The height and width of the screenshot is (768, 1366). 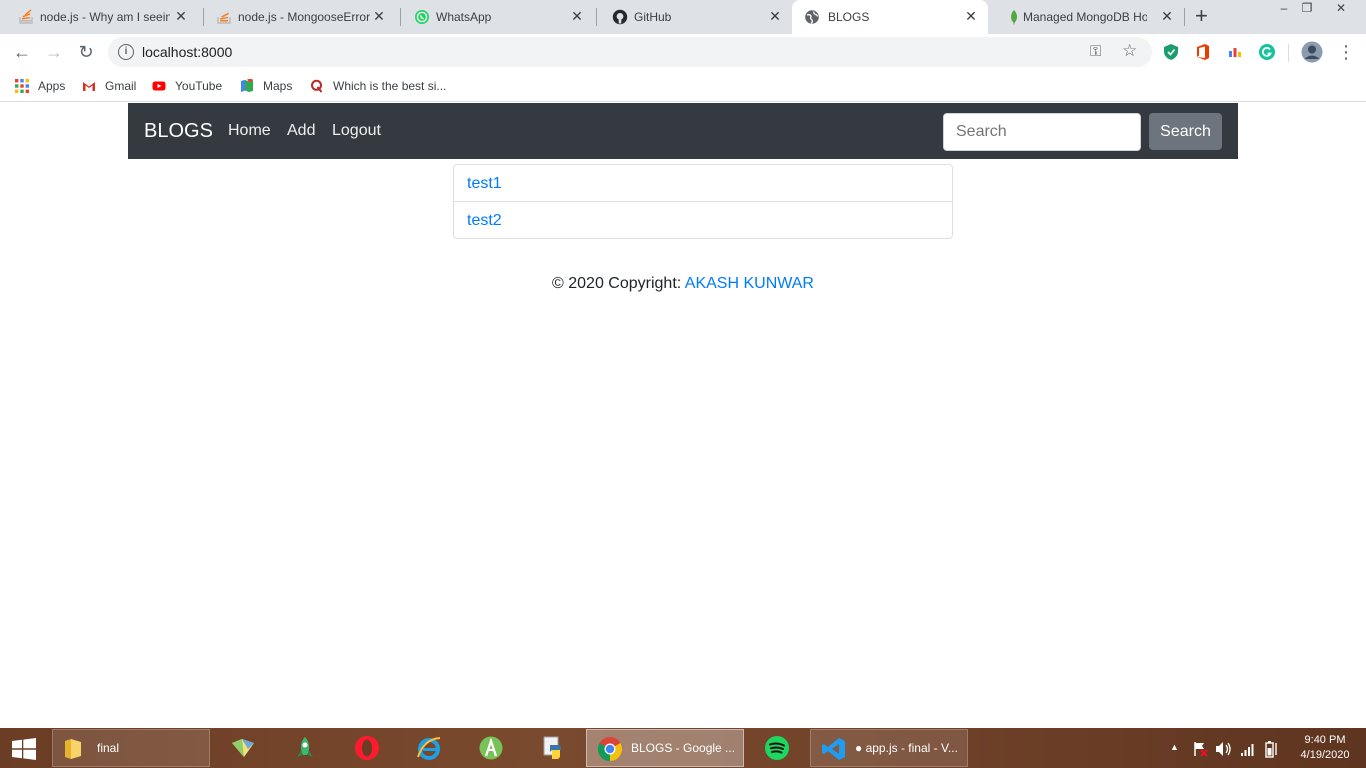 I want to click on browser-tab: Managed MongoDB Hos ✕, so click(x=1086, y=17).